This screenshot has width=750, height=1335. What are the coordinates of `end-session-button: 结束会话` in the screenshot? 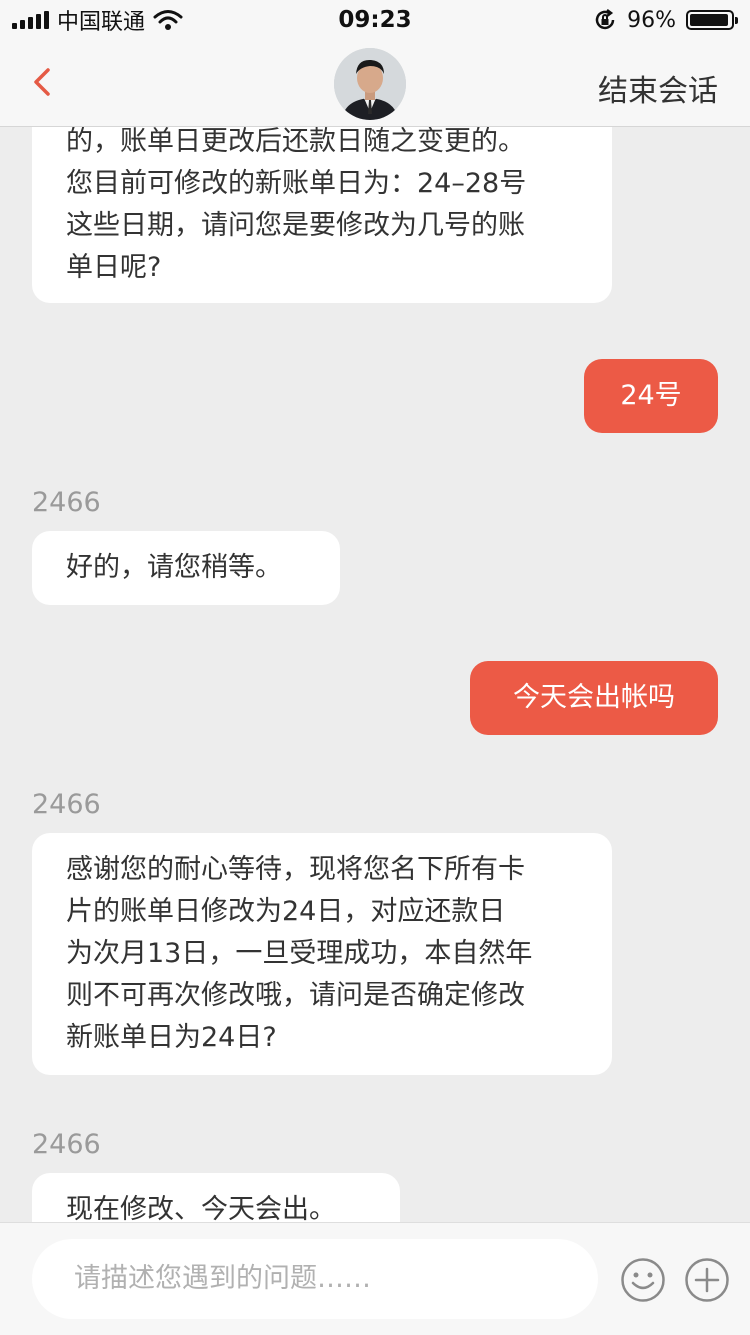 It's located at (658, 88).